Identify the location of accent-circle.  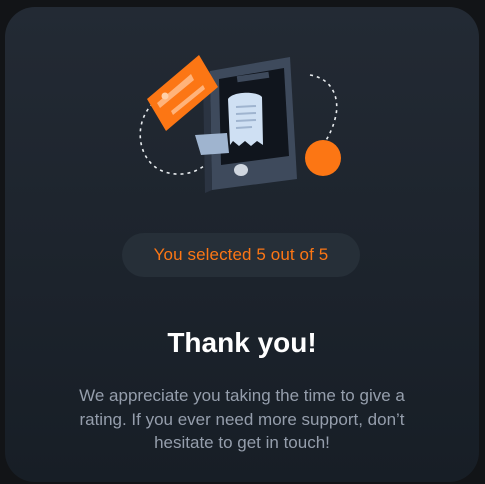
(323, 158).